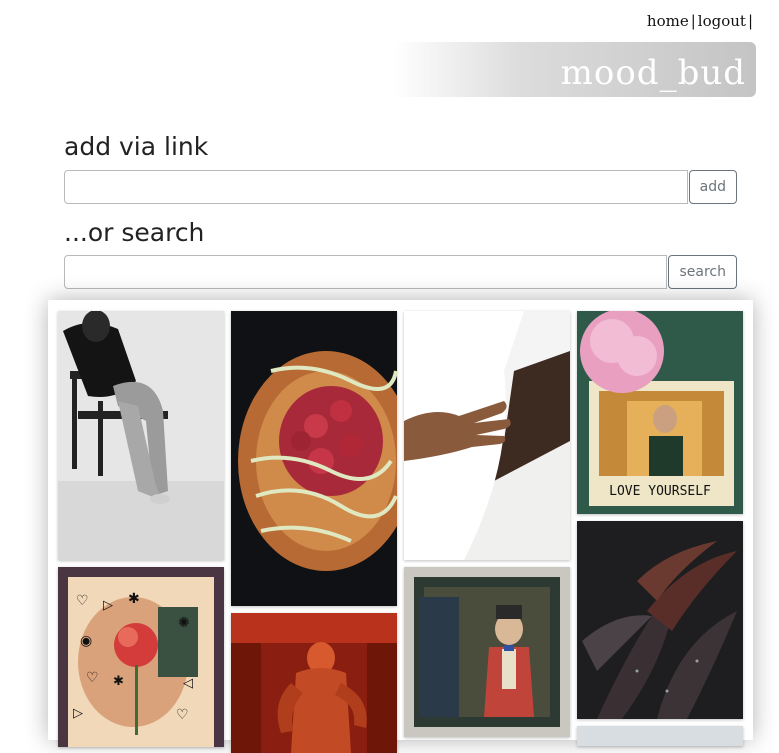 This screenshot has height=753, width=779. I want to click on image-tile-hand-over-face, so click(487, 435).